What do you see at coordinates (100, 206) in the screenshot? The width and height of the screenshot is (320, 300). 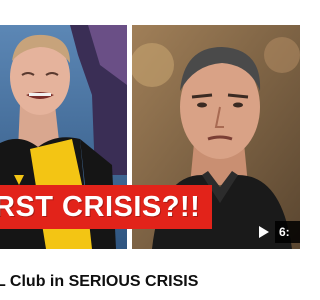 I see `banner-text: RST CRISIS?!!` at bounding box center [100, 206].